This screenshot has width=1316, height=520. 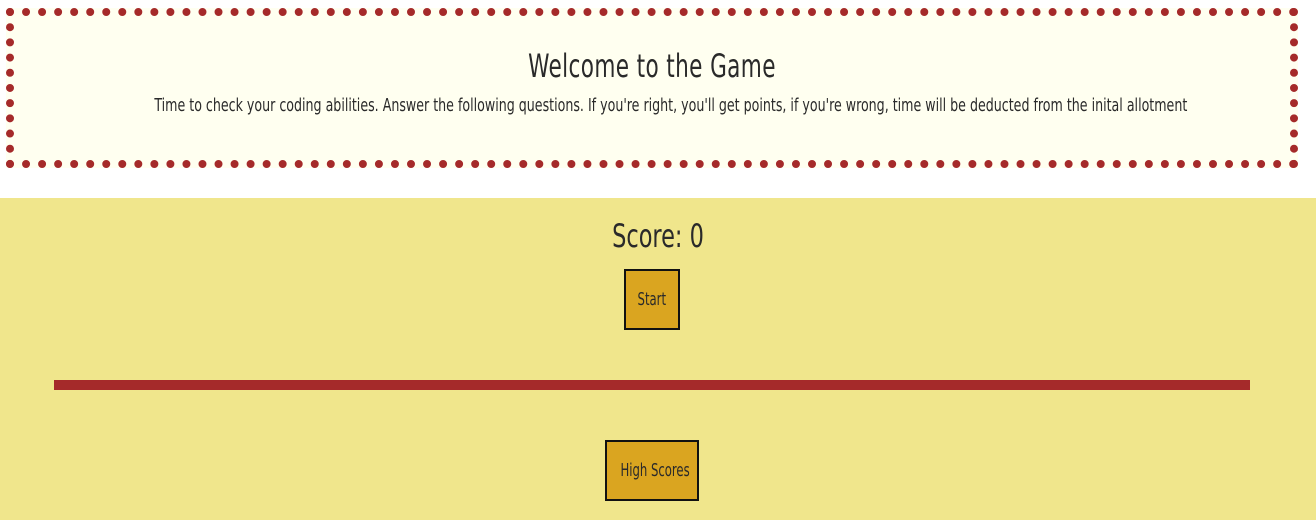 What do you see at coordinates (651, 236) in the screenshot?
I see `score-label: Score:` at bounding box center [651, 236].